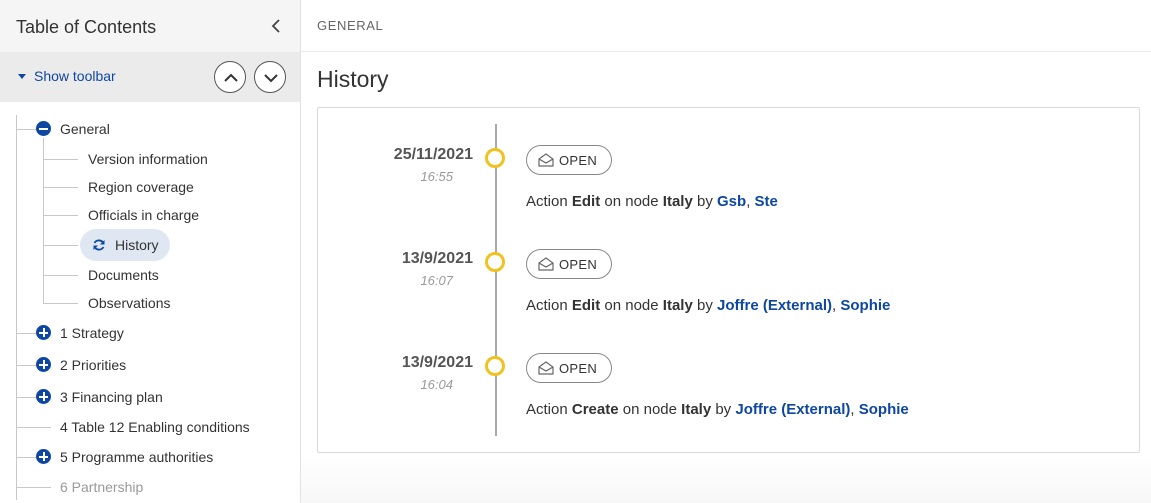 Image resolution: width=1151 pixels, height=503 pixels. I want to click on tree-item-region-coverage: Region coverage, so click(141, 187).